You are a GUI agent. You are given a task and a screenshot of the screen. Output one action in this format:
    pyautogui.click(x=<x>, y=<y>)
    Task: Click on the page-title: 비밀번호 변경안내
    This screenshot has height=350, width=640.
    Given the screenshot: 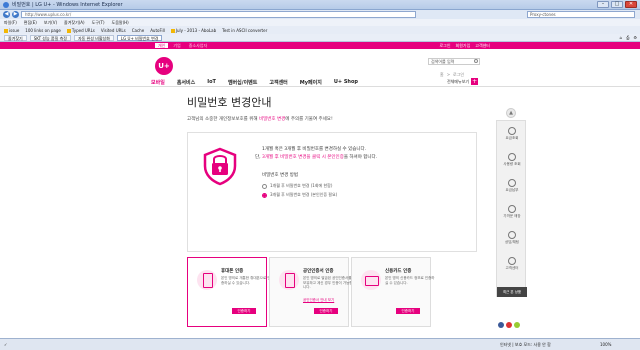 What is the action you would take?
    pyautogui.click(x=229, y=102)
    